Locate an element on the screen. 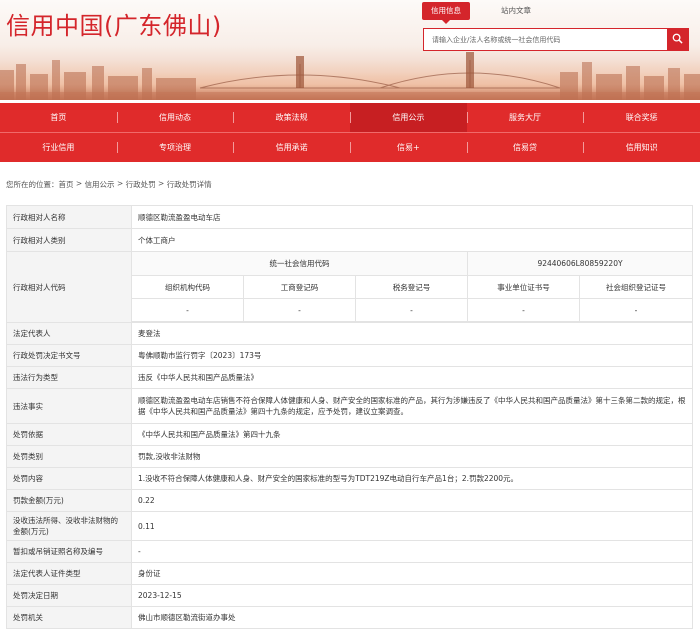  nav-item-xinyi-loan: 信易贷 is located at coordinates (525, 147).